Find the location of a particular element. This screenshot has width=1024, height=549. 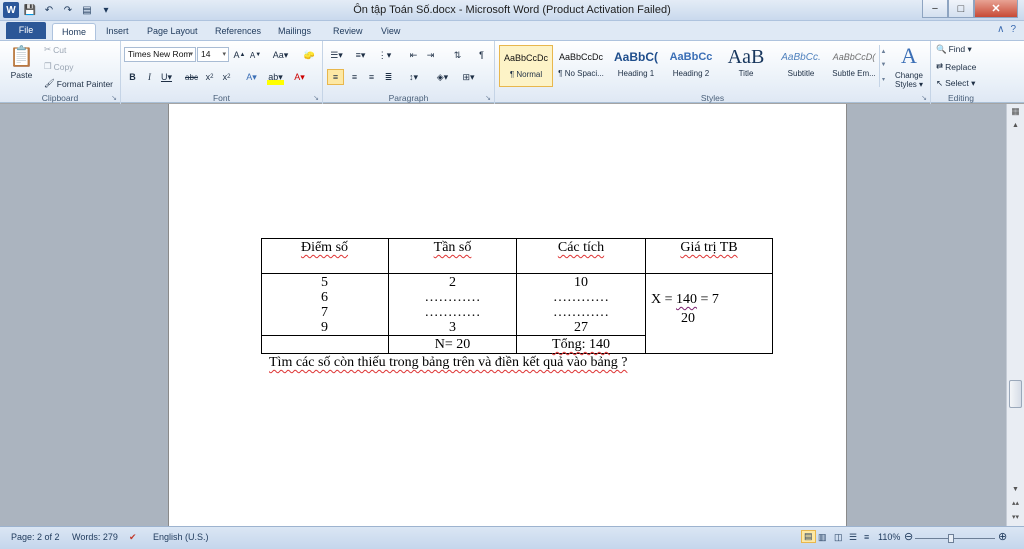

tab-home: Home is located at coordinates (74, 31).